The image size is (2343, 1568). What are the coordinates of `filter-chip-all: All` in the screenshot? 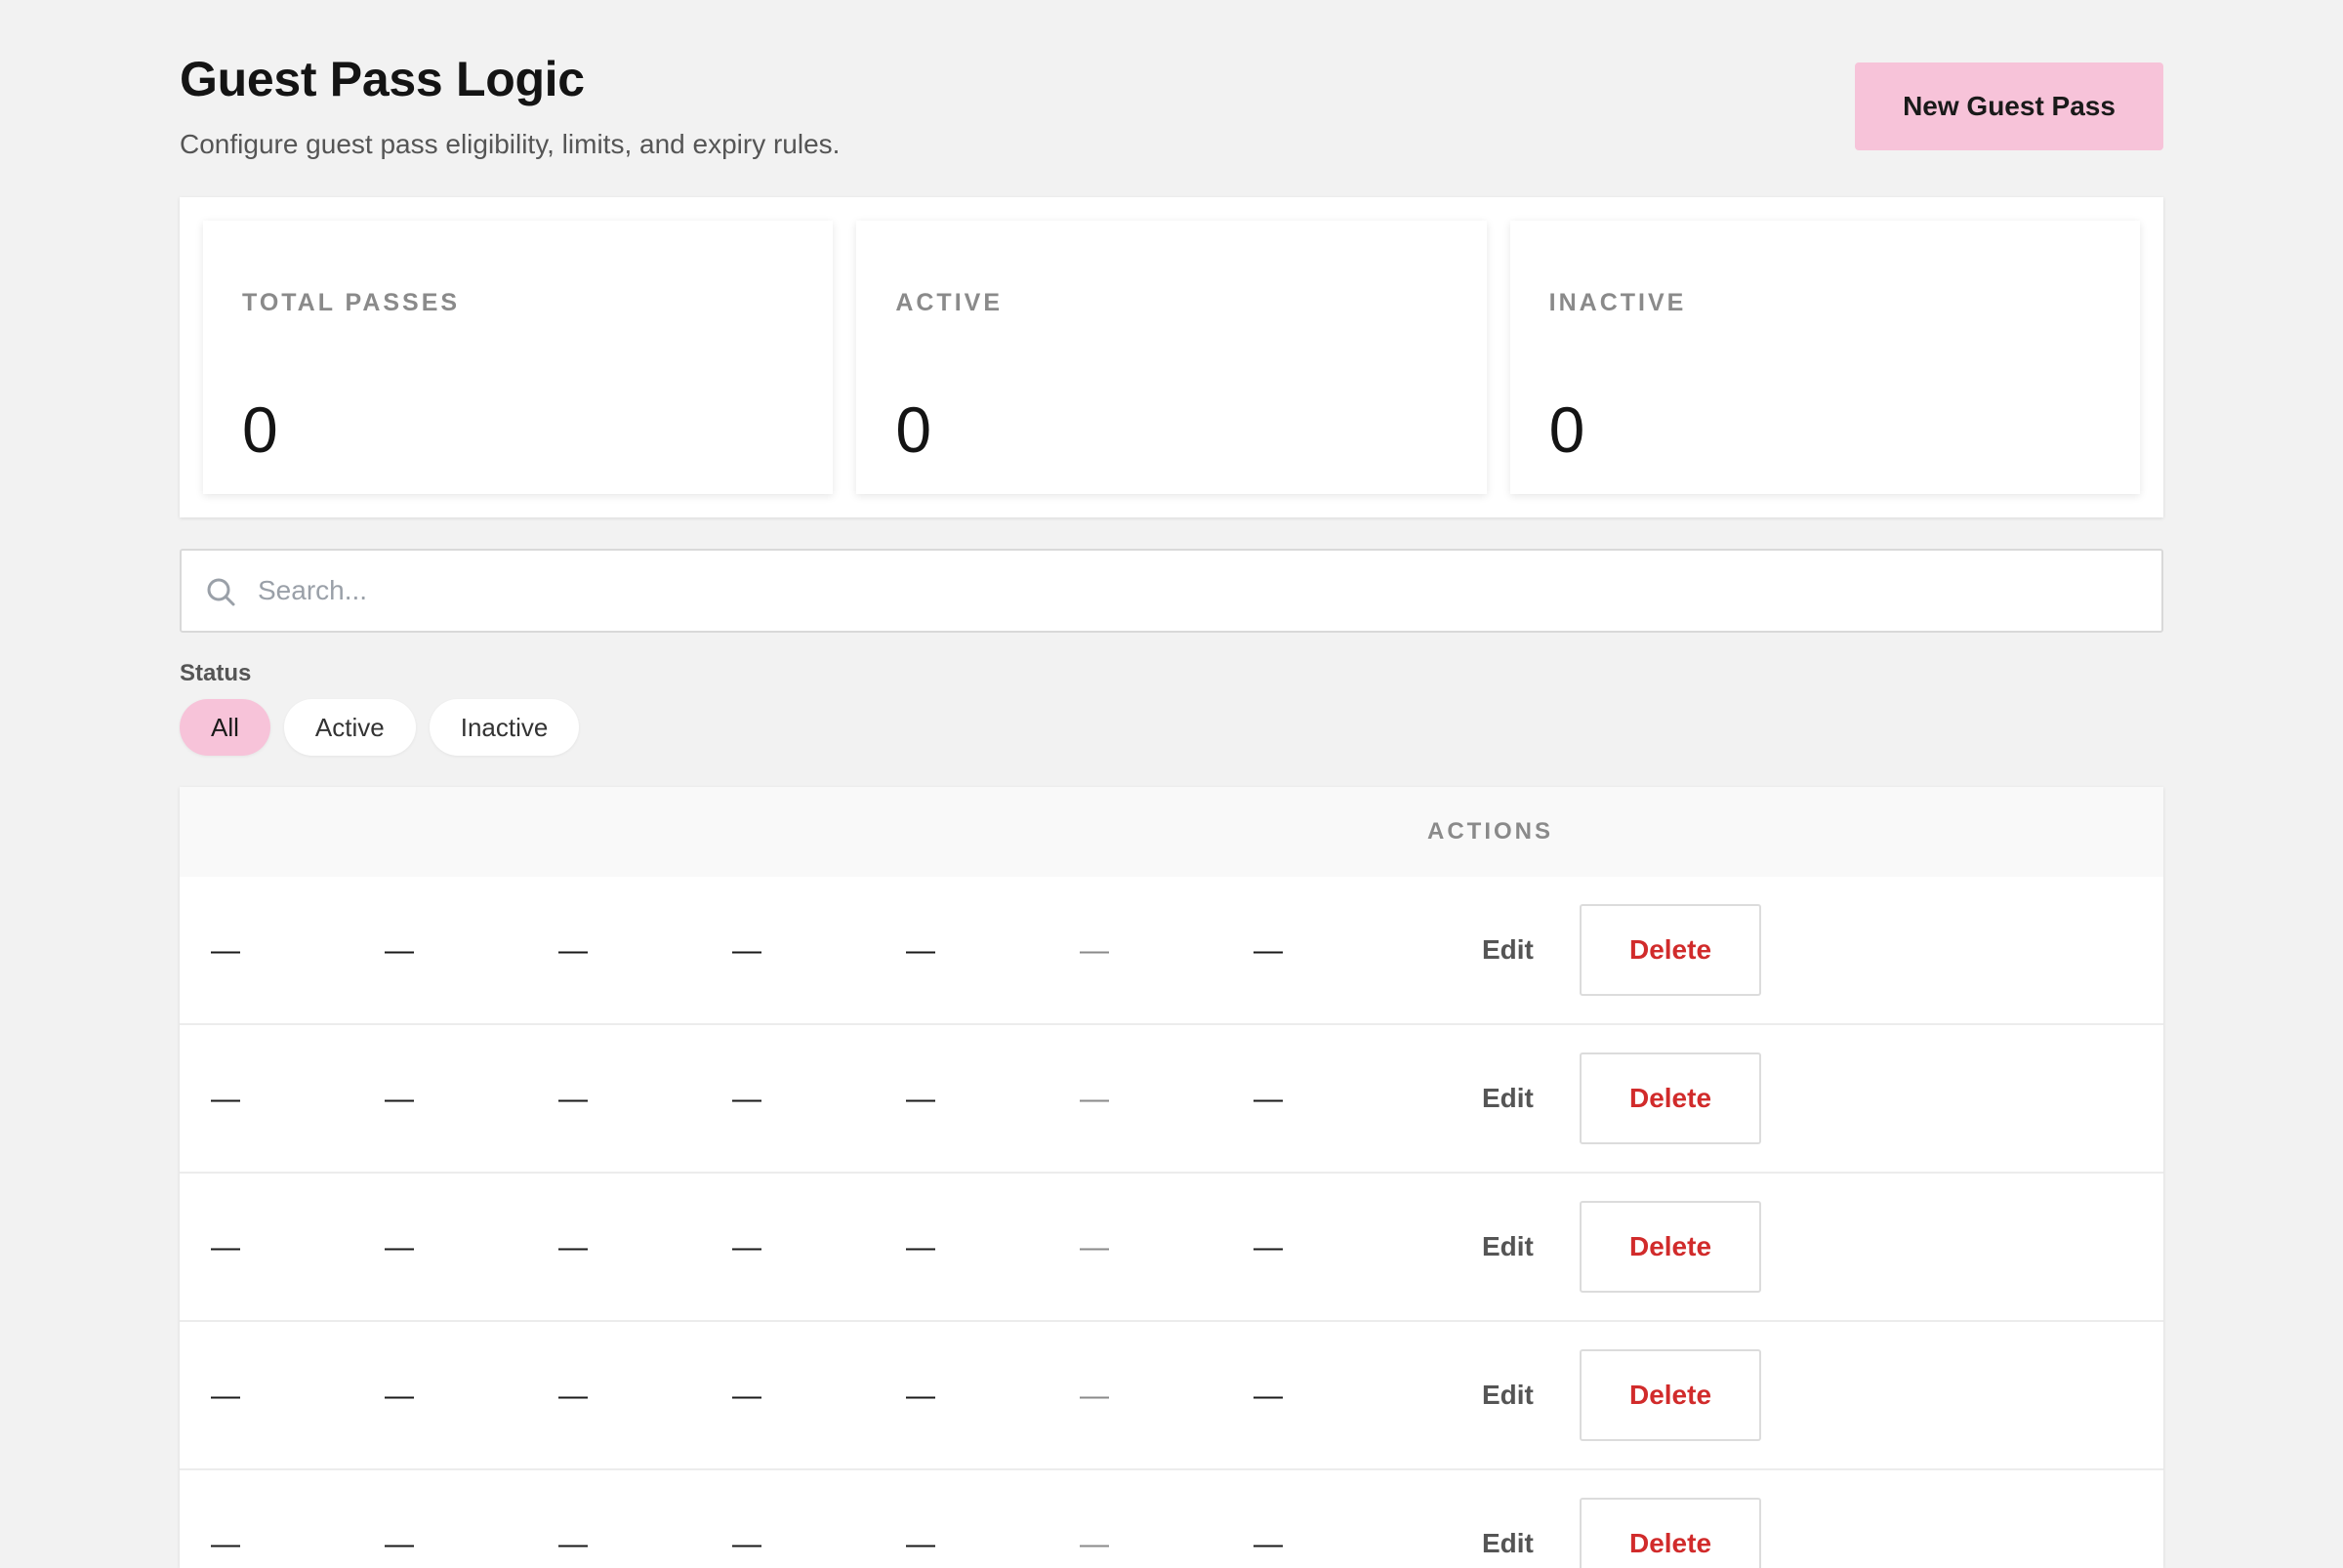 It's located at (225, 728).